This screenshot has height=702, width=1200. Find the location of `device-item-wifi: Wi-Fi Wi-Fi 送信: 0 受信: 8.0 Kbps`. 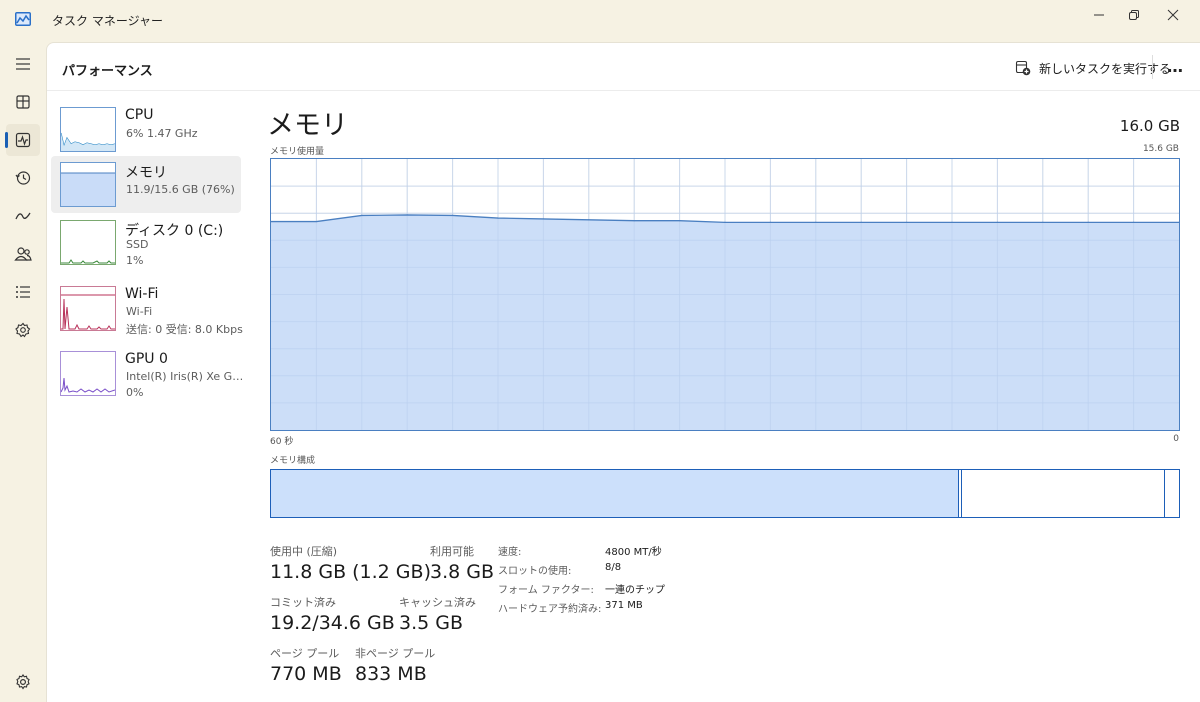

device-item-wifi: Wi-Fi Wi-Fi 送信: 0 受信: 8.0 Kbps is located at coordinates (147, 308).